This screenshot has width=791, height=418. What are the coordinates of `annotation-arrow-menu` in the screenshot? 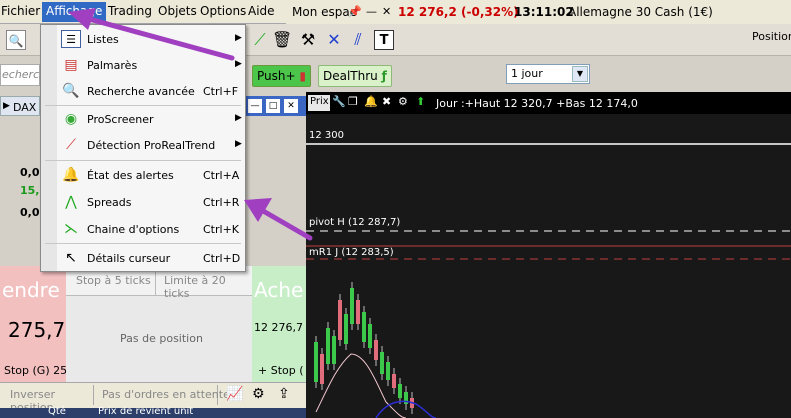 It's located at (155, 37).